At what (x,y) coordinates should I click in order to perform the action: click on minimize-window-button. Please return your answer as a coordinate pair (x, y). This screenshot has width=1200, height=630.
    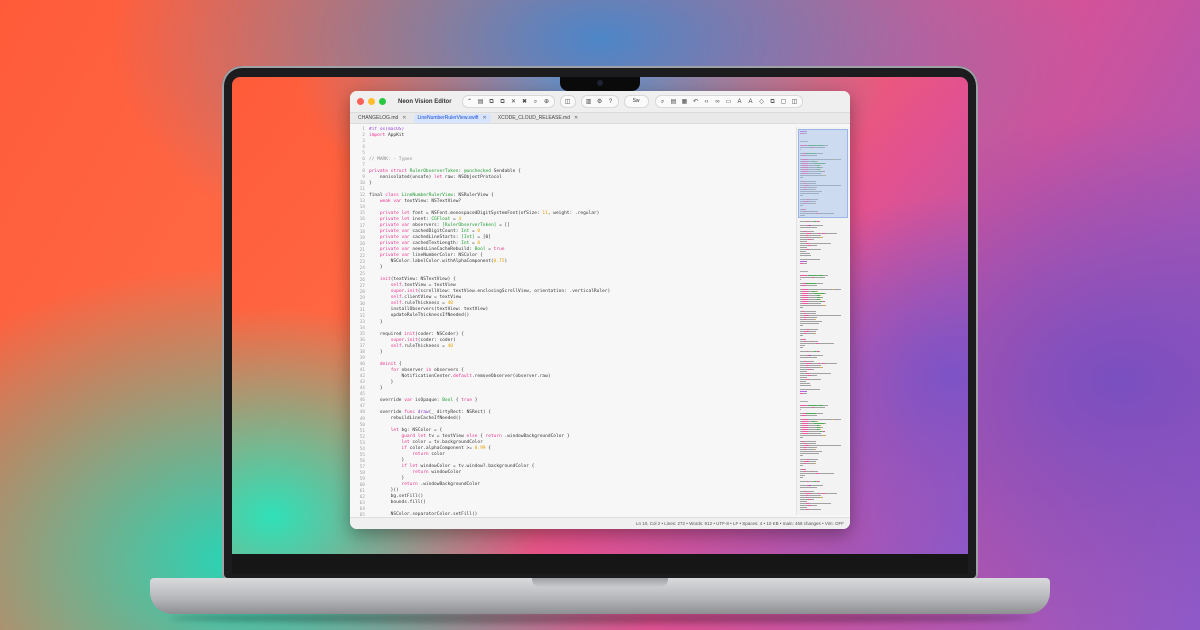
    Looking at the image, I should click on (371, 101).